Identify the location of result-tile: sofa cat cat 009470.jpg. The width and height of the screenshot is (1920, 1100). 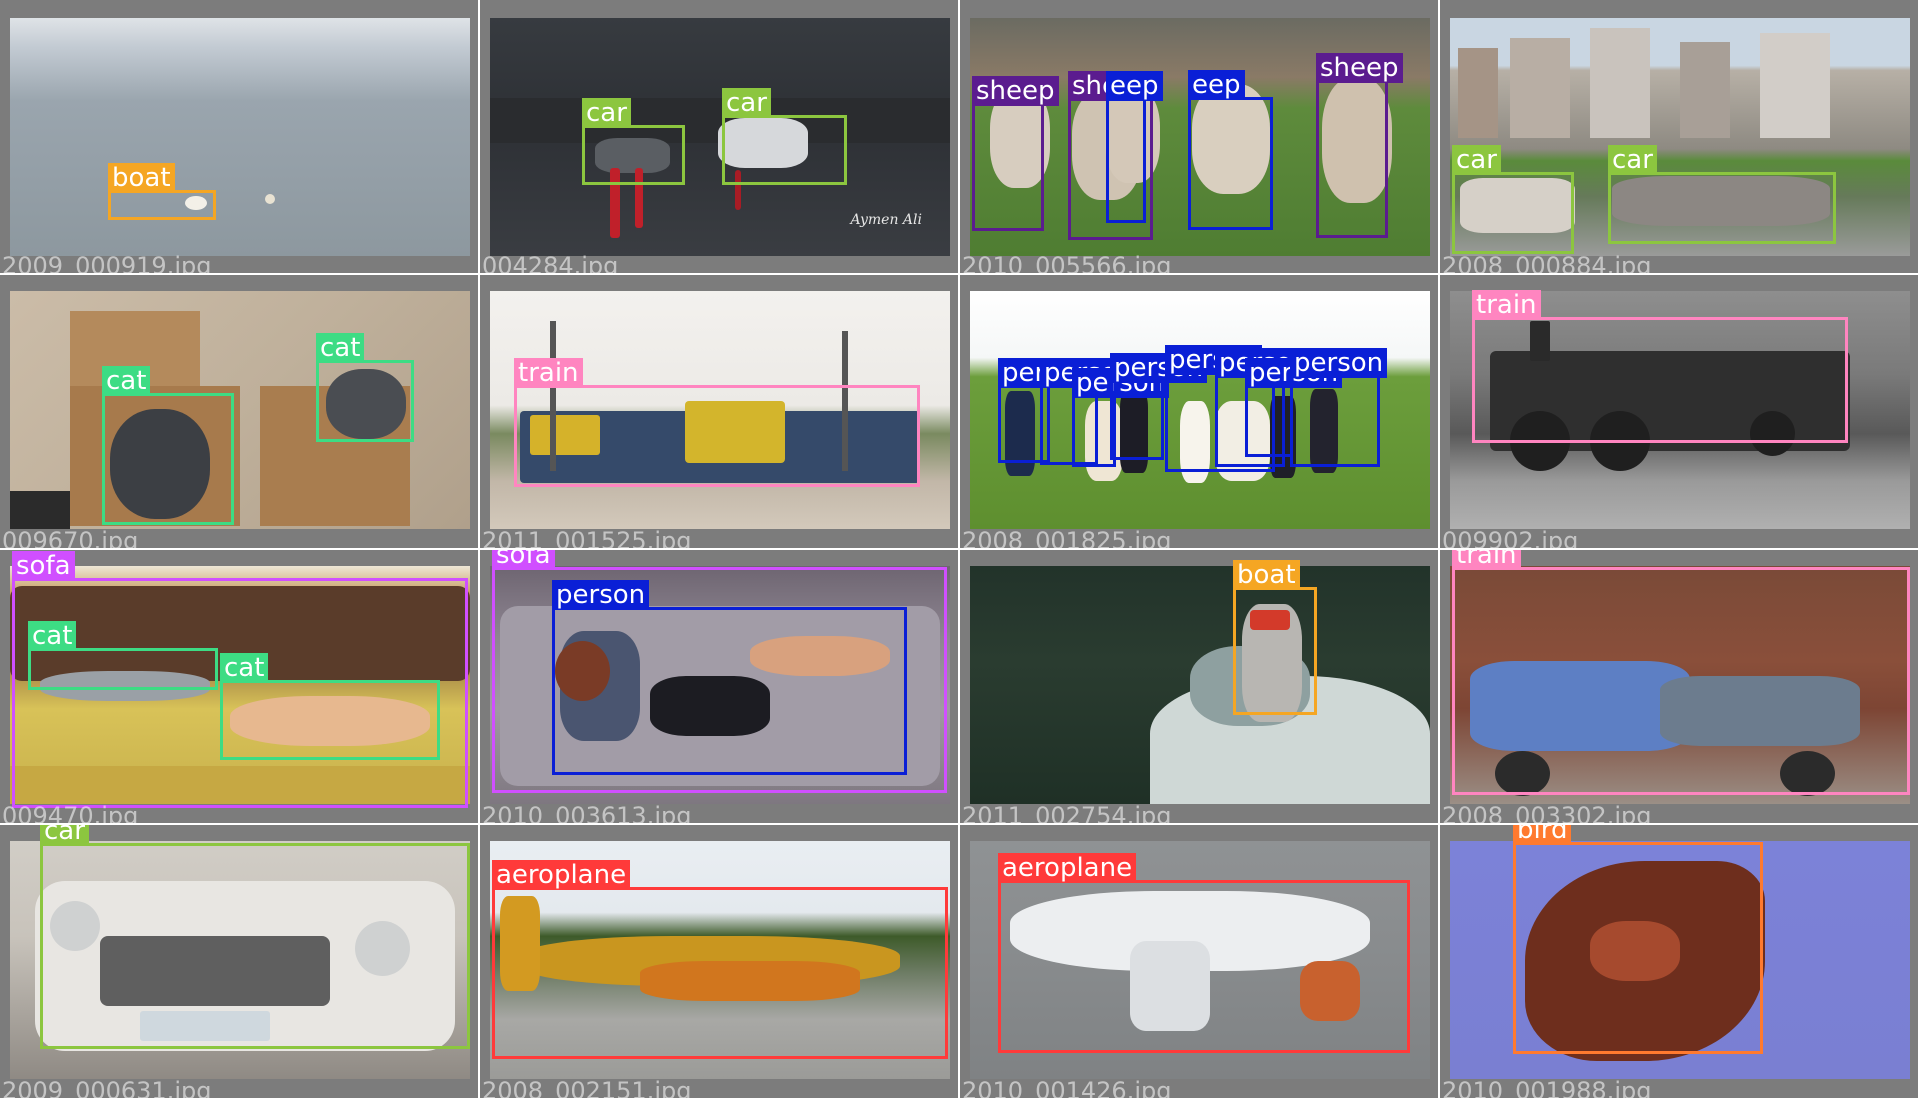
(240, 687).